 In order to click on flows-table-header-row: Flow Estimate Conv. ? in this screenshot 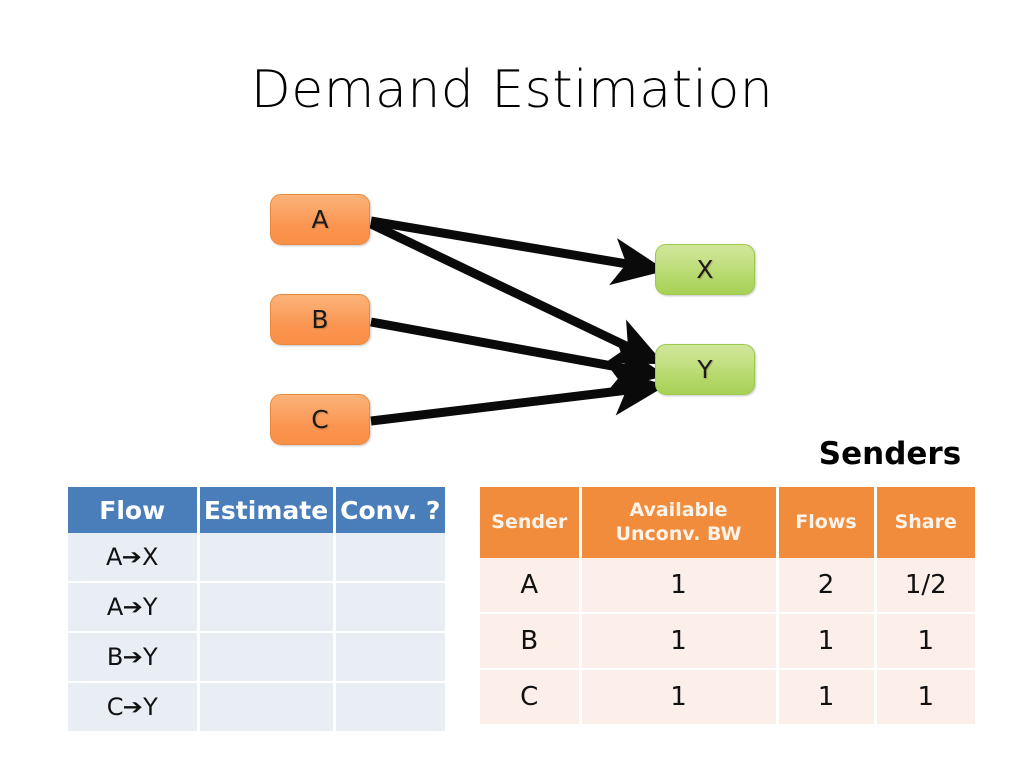, I will do `click(256, 510)`.